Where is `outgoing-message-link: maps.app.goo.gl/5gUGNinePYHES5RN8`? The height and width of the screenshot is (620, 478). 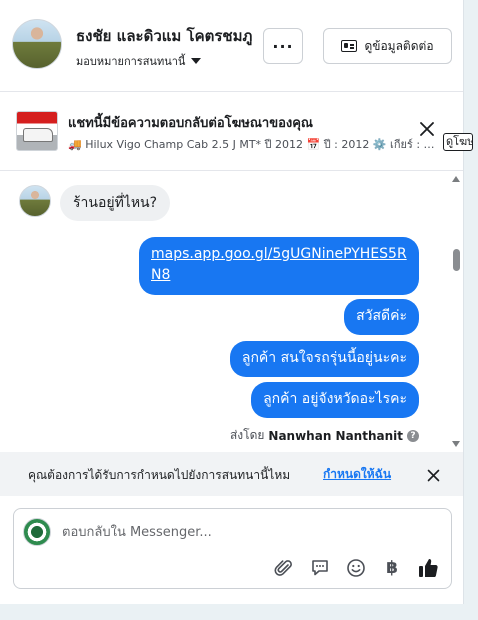 outgoing-message-link: maps.app.goo.gl/5gUGNinePYHES5RN8 is located at coordinates (279, 266).